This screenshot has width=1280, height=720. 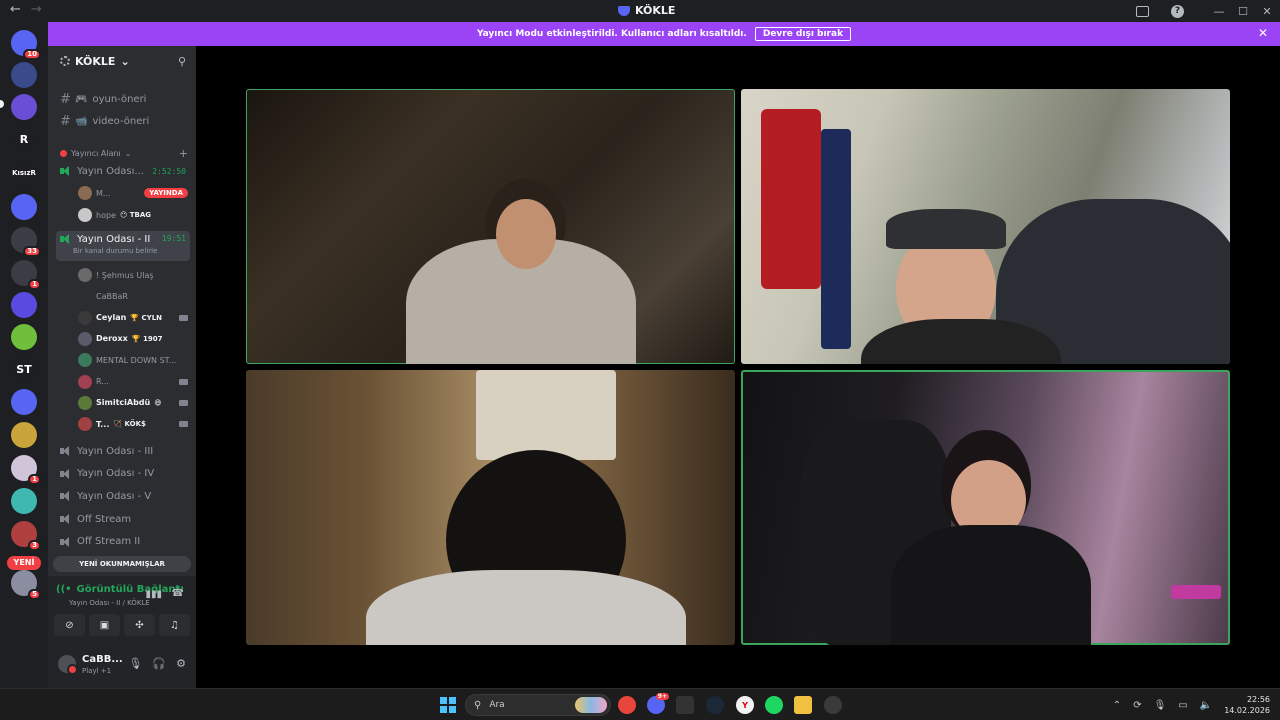 What do you see at coordinates (1142, 11) in the screenshot?
I see `inbox-icon` at bounding box center [1142, 11].